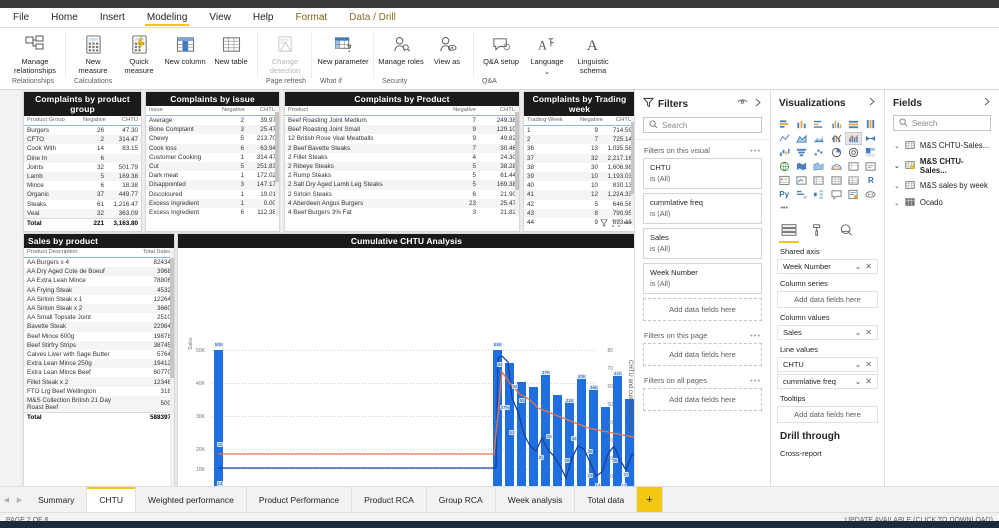 The image size is (999, 528). I want to click on table-icon, so click(836, 180).